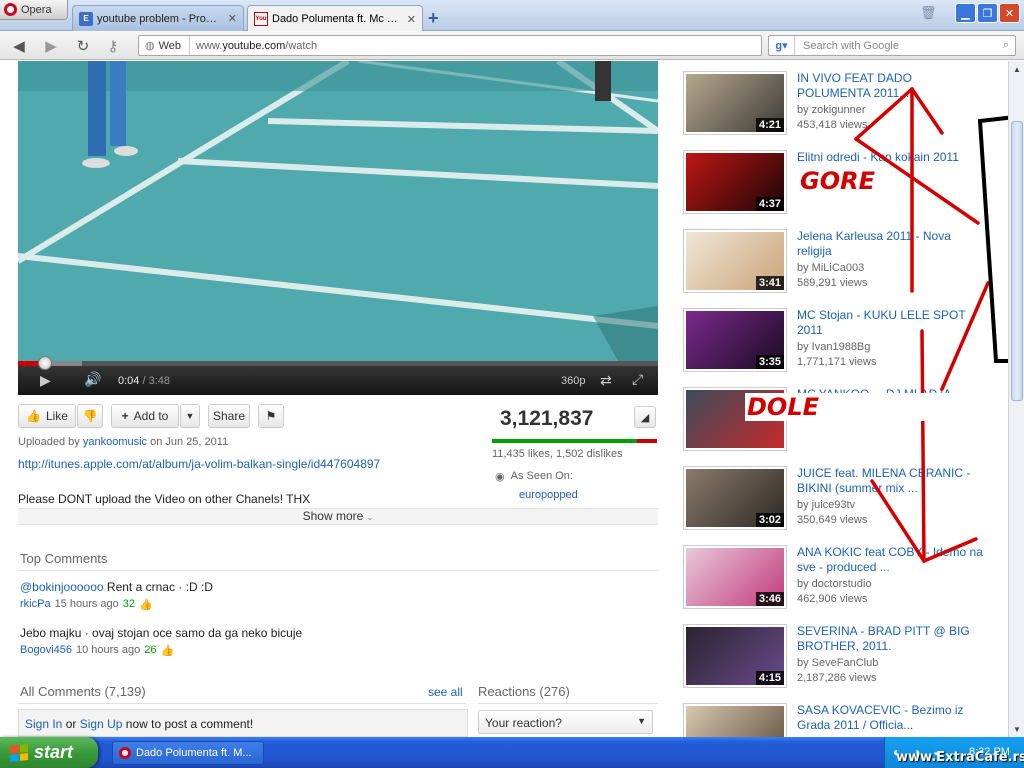 The image size is (1024, 768). I want to click on up-arrow-head-left, so click(884, 114).